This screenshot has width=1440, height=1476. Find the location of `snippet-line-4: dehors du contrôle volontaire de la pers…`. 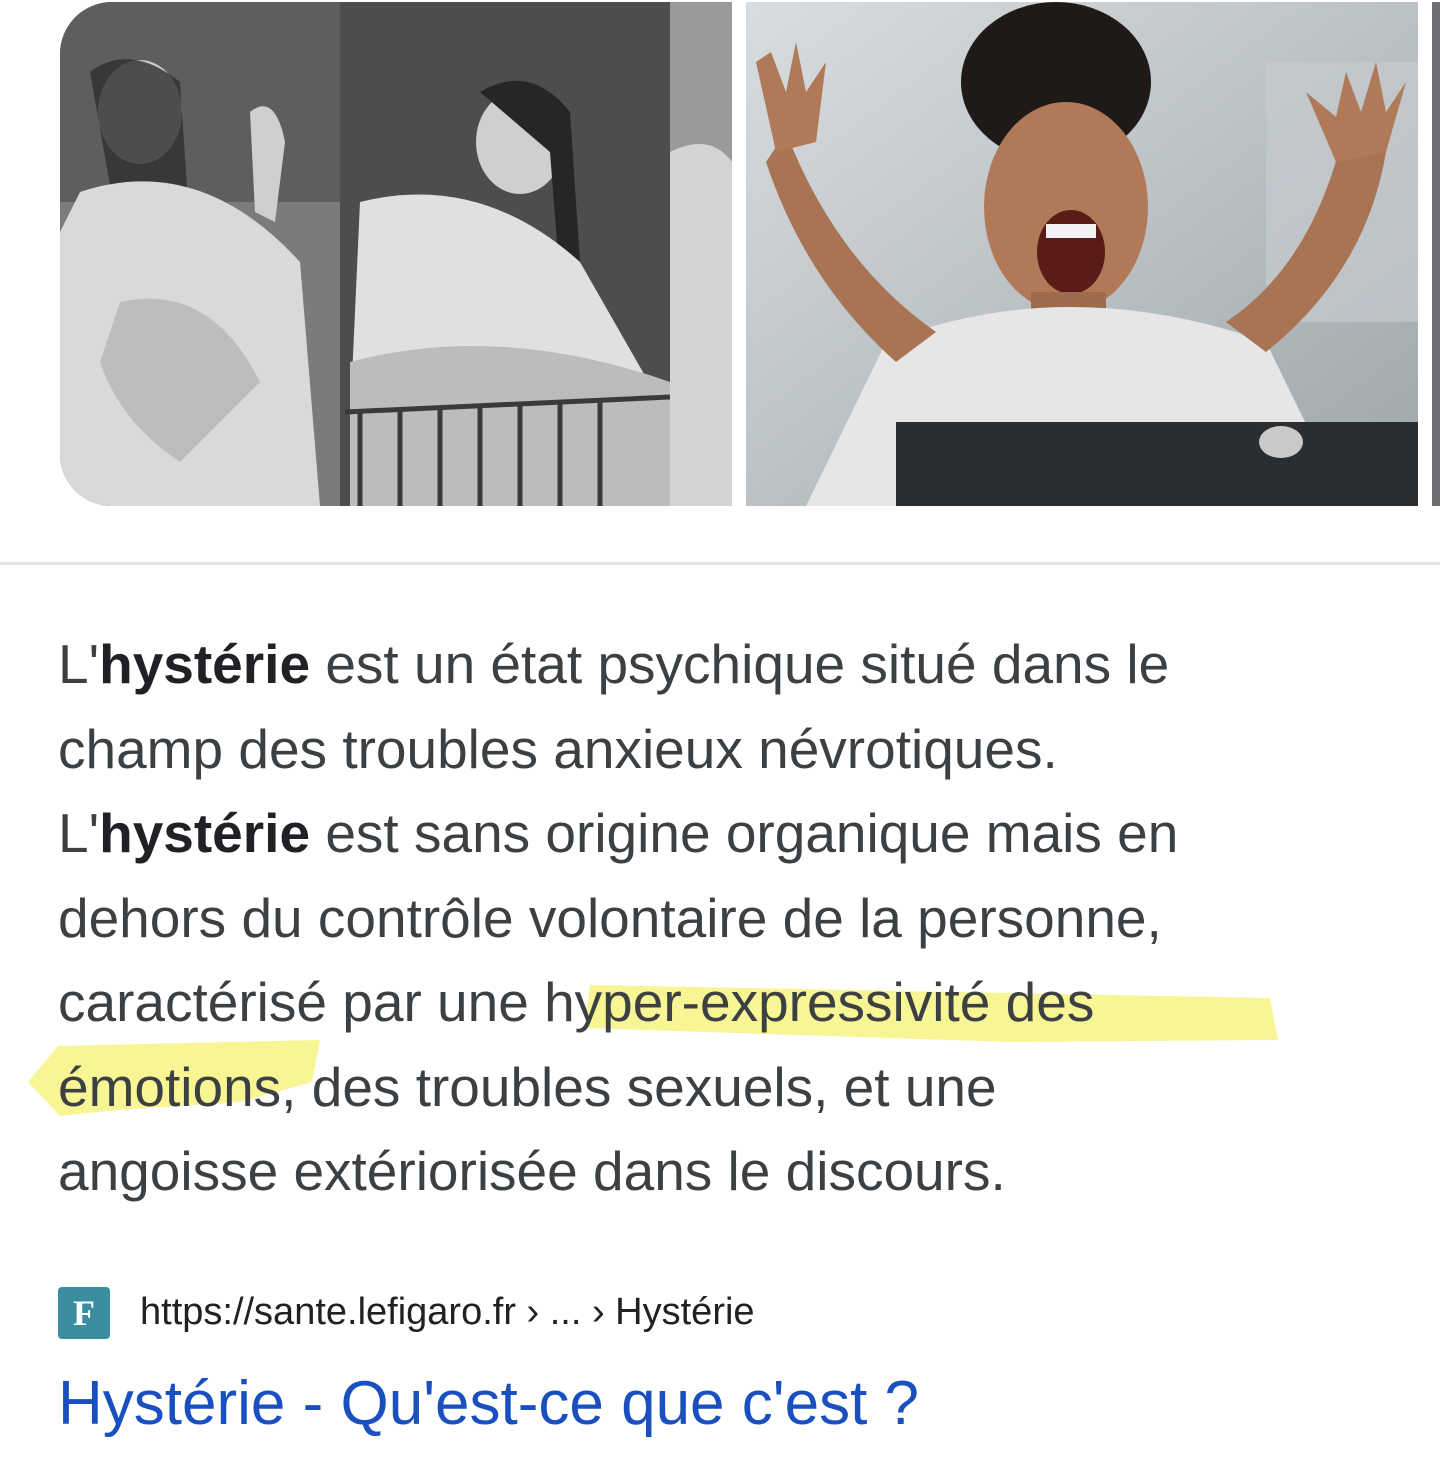

snippet-line-4: dehors du contrôle volontaire de la pers… is located at coordinates (610, 917).